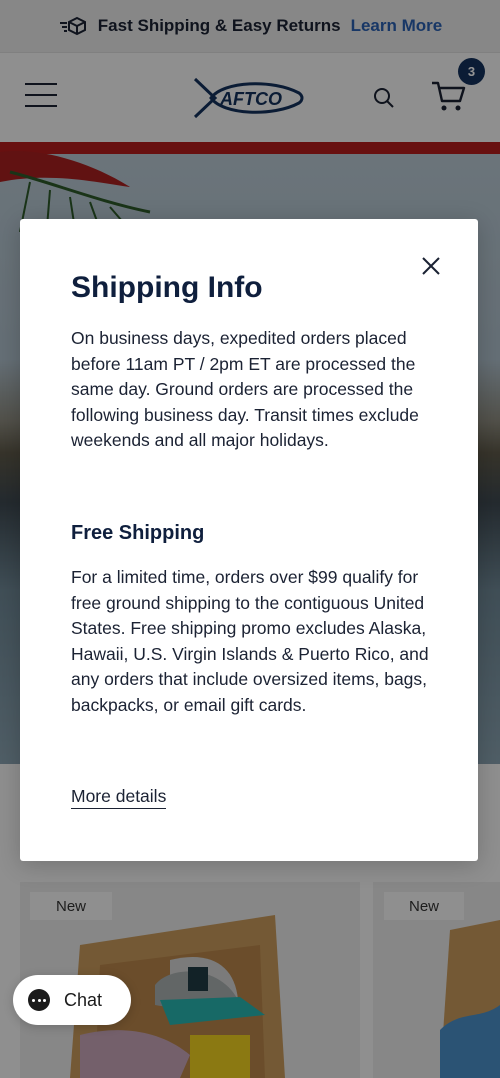  I want to click on chat-button: Chat, so click(72, 1000).